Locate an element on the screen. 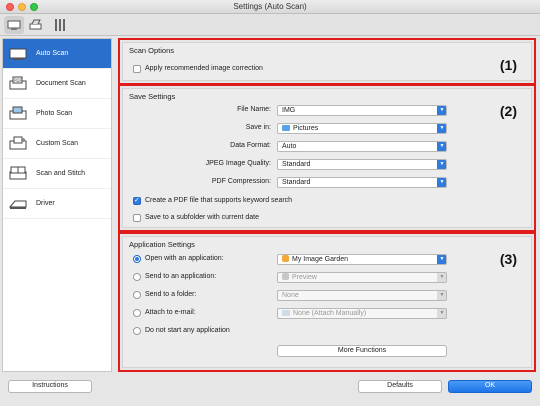 This screenshot has height=406, width=540. application-settings-title: Application Settings is located at coordinates (162, 244).